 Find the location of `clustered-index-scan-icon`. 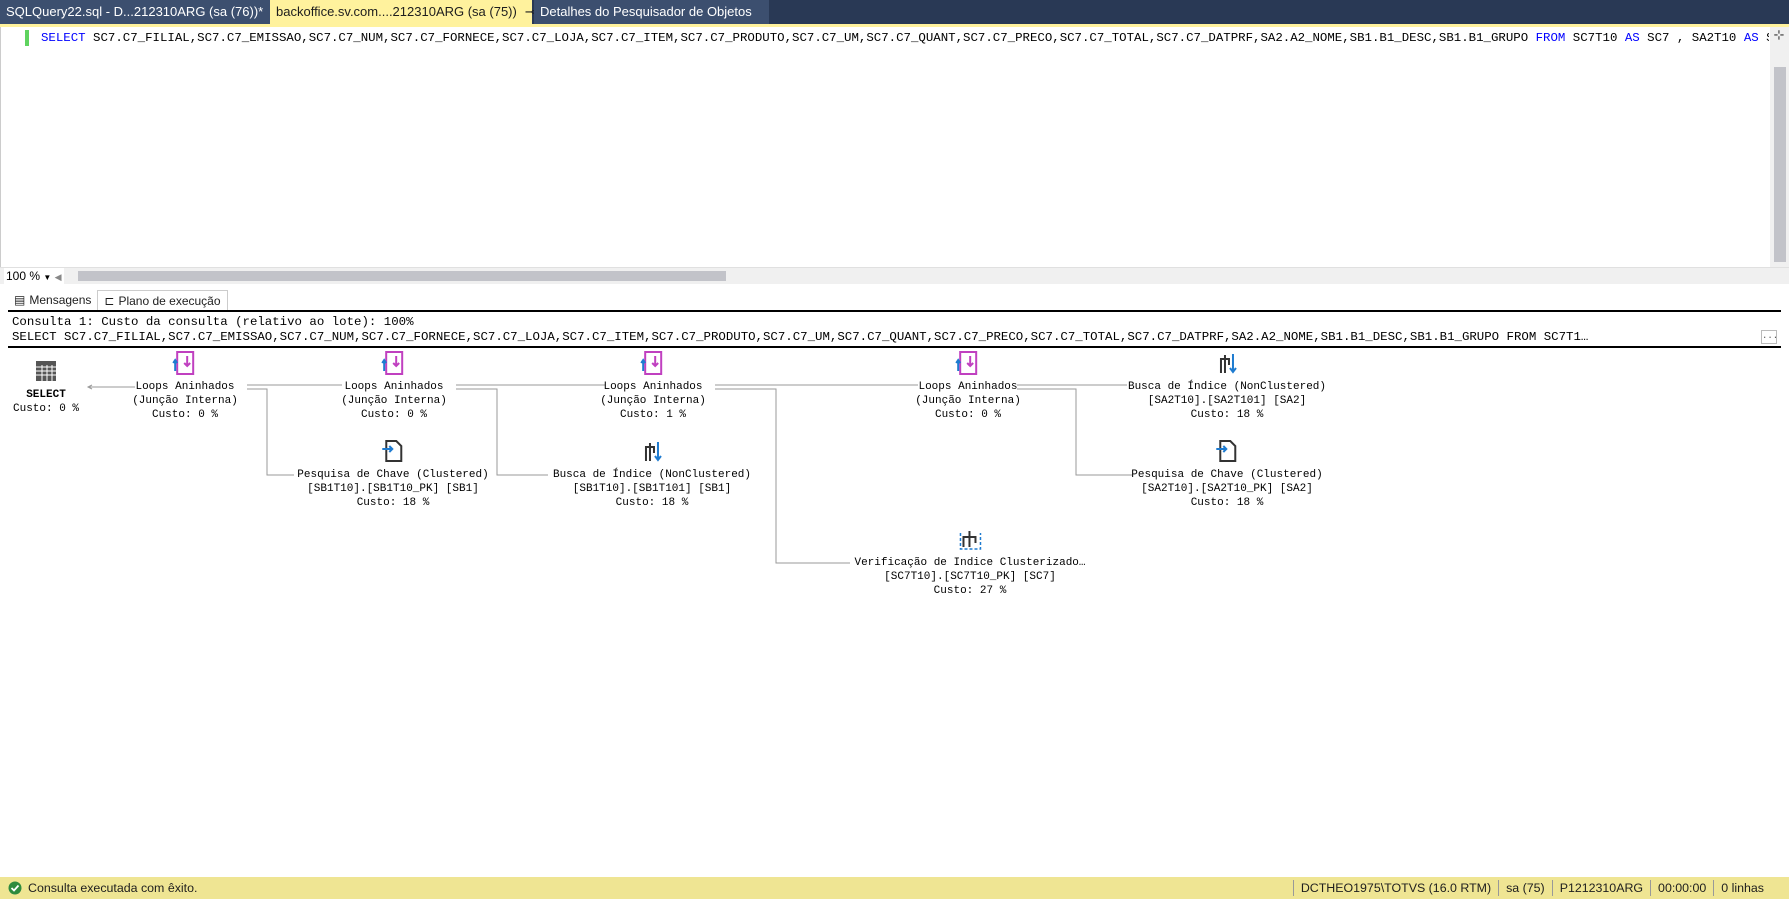

clustered-index-scan-icon is located at coordinates (969, 540).